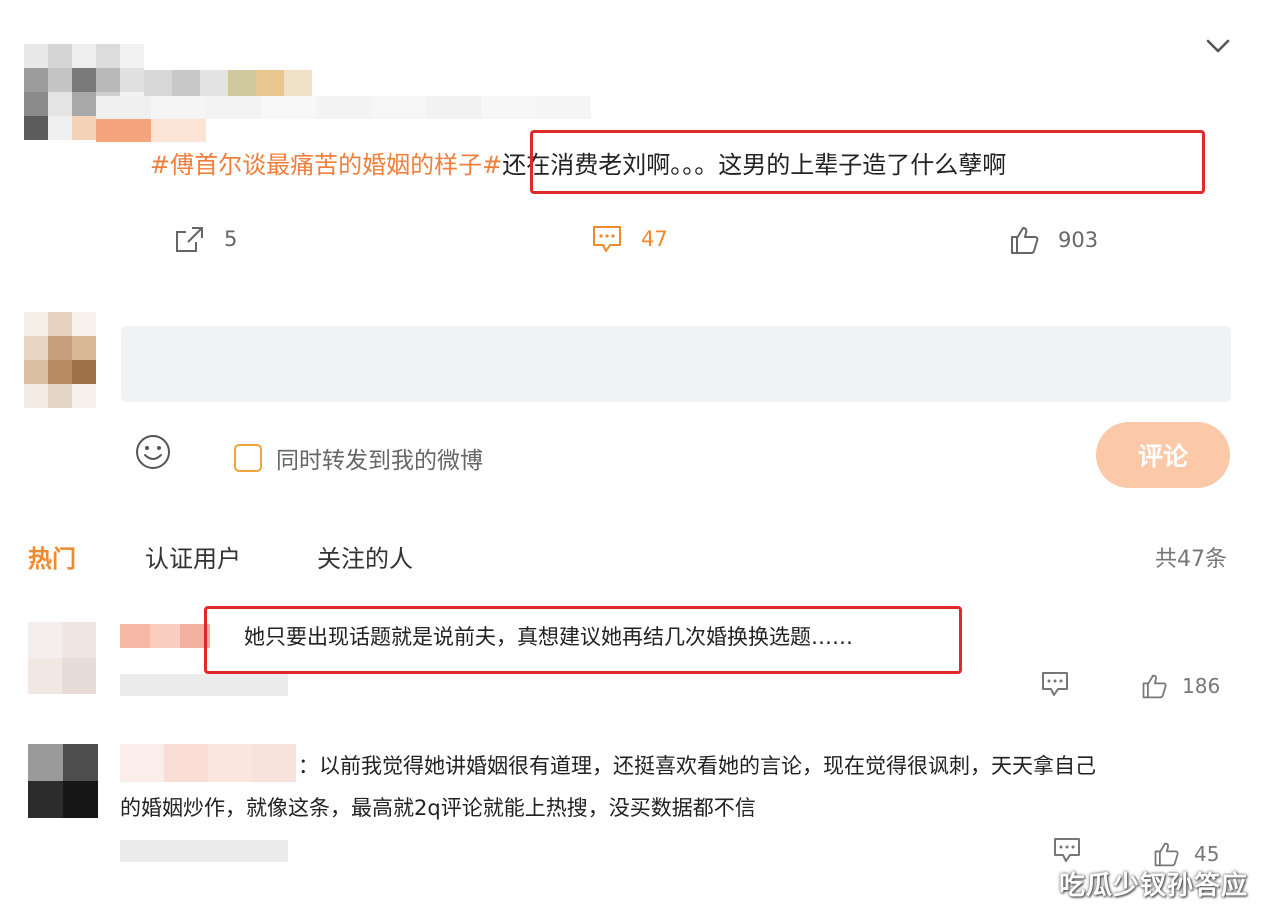 The image size is (1262, 912). I want to click on highlight-box-comment, so click(583, 640).